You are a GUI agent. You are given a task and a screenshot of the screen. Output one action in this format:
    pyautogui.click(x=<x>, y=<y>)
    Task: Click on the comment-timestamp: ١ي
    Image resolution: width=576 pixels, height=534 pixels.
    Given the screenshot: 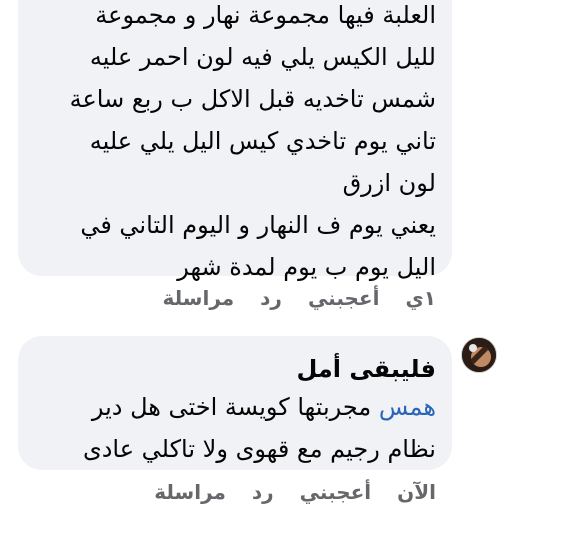 What is the action you would take?
    pyautogui.click(x=420, y=298)
    